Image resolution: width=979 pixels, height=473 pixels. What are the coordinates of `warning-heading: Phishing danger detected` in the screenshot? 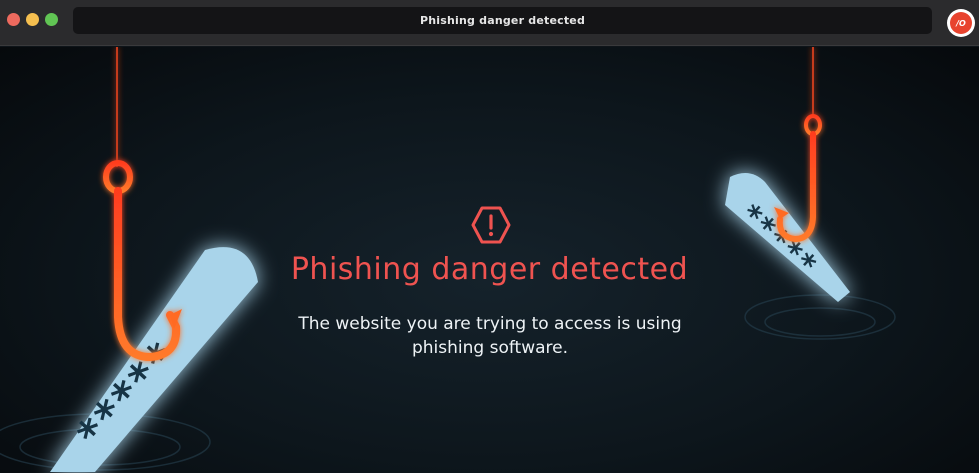 It's located at (489, 269).